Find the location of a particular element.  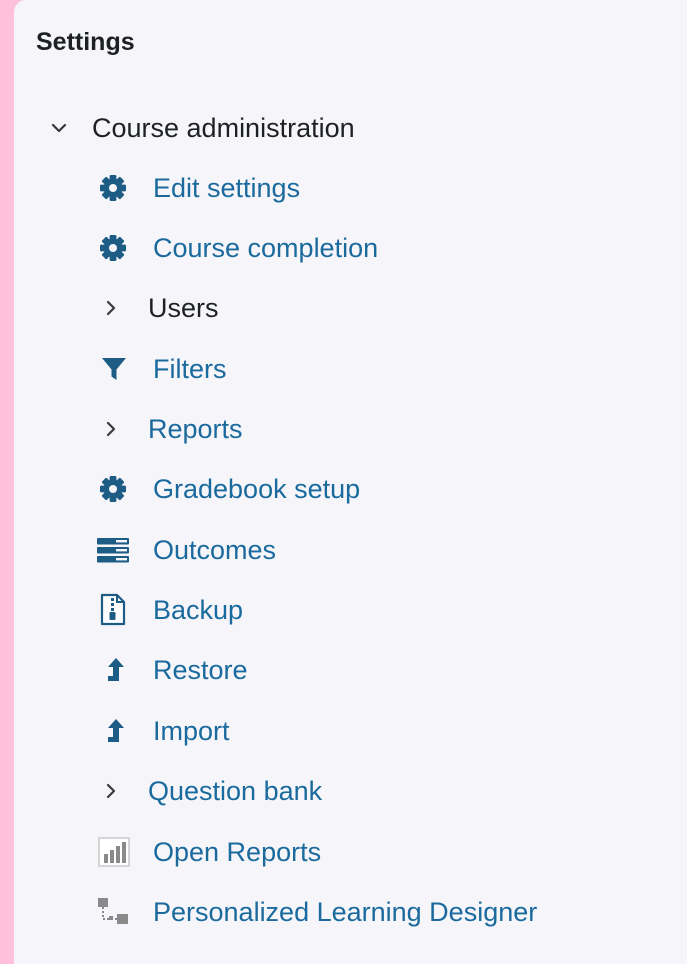

panel-title: Settings is located at coordinates (85, 42).